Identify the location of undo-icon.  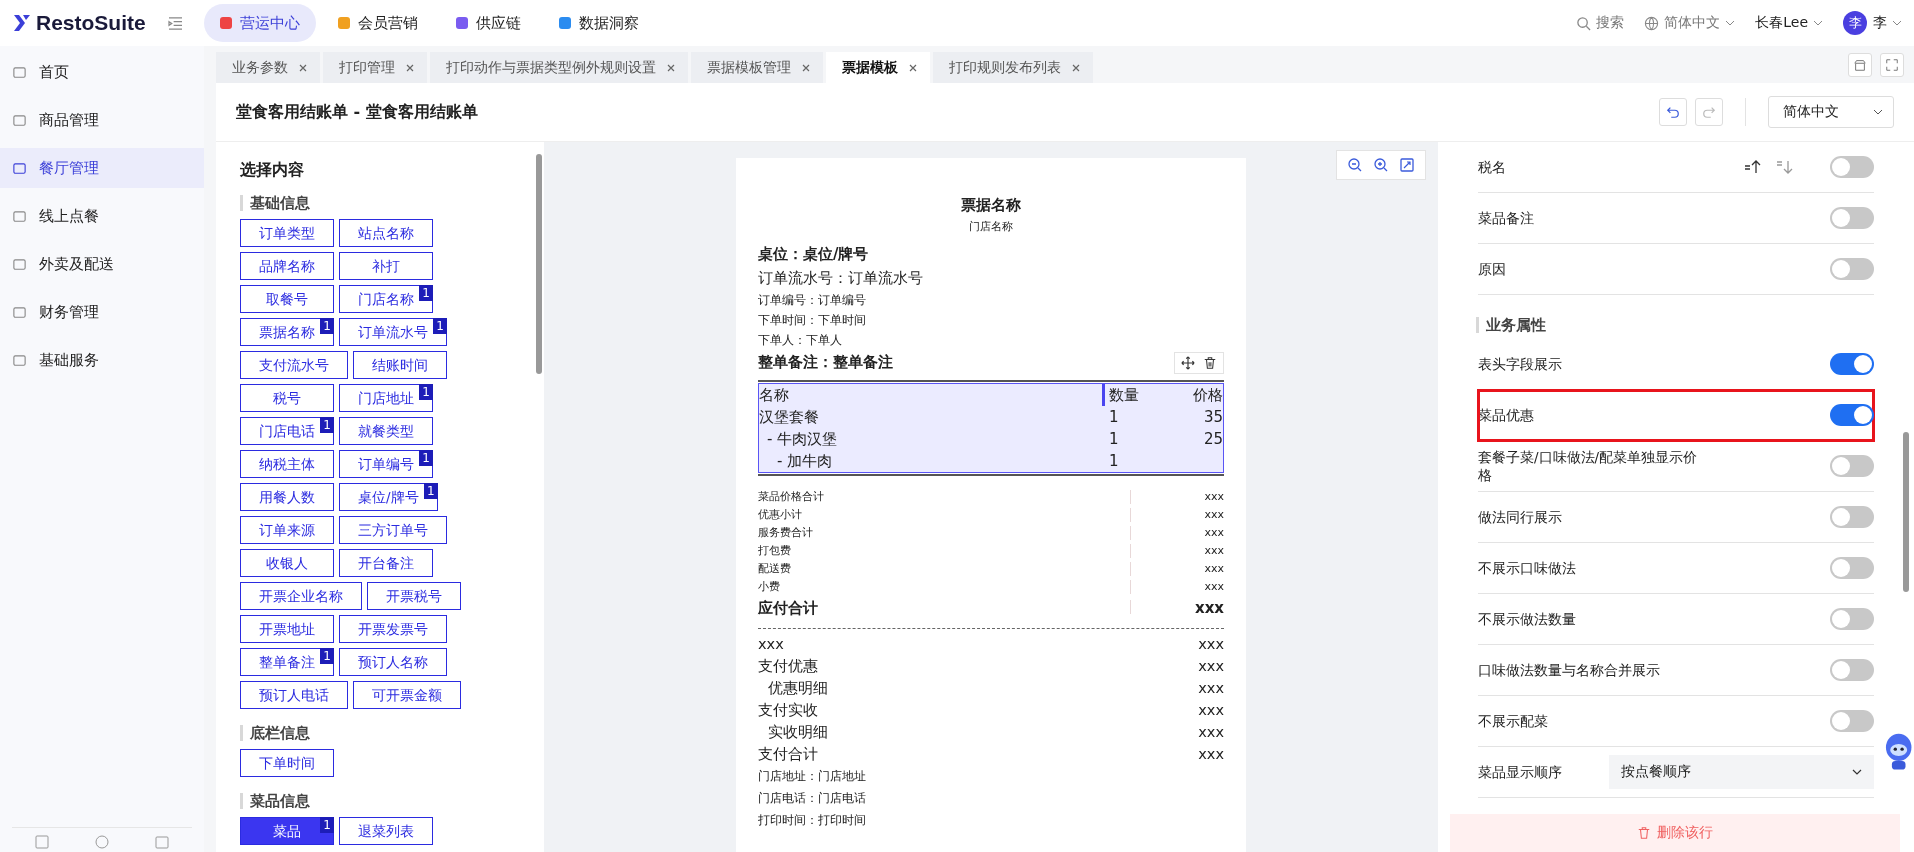
(1673, 112).